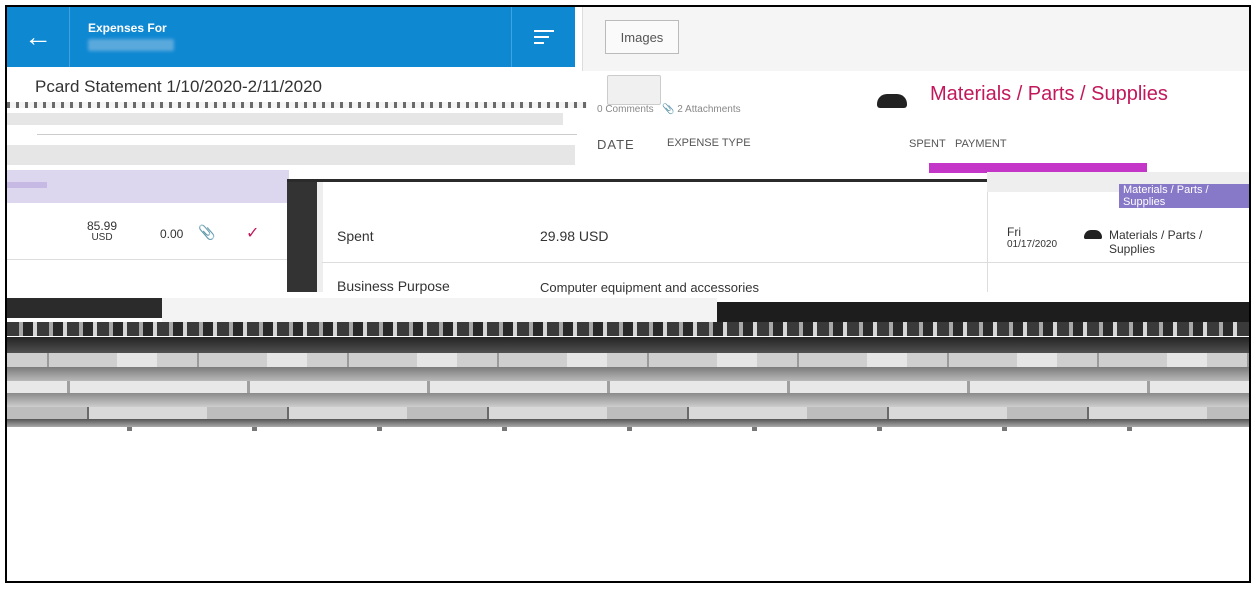  I want to click on comments-attachments: 0 Comments 📎 2 Attachments, so click(669, 109).